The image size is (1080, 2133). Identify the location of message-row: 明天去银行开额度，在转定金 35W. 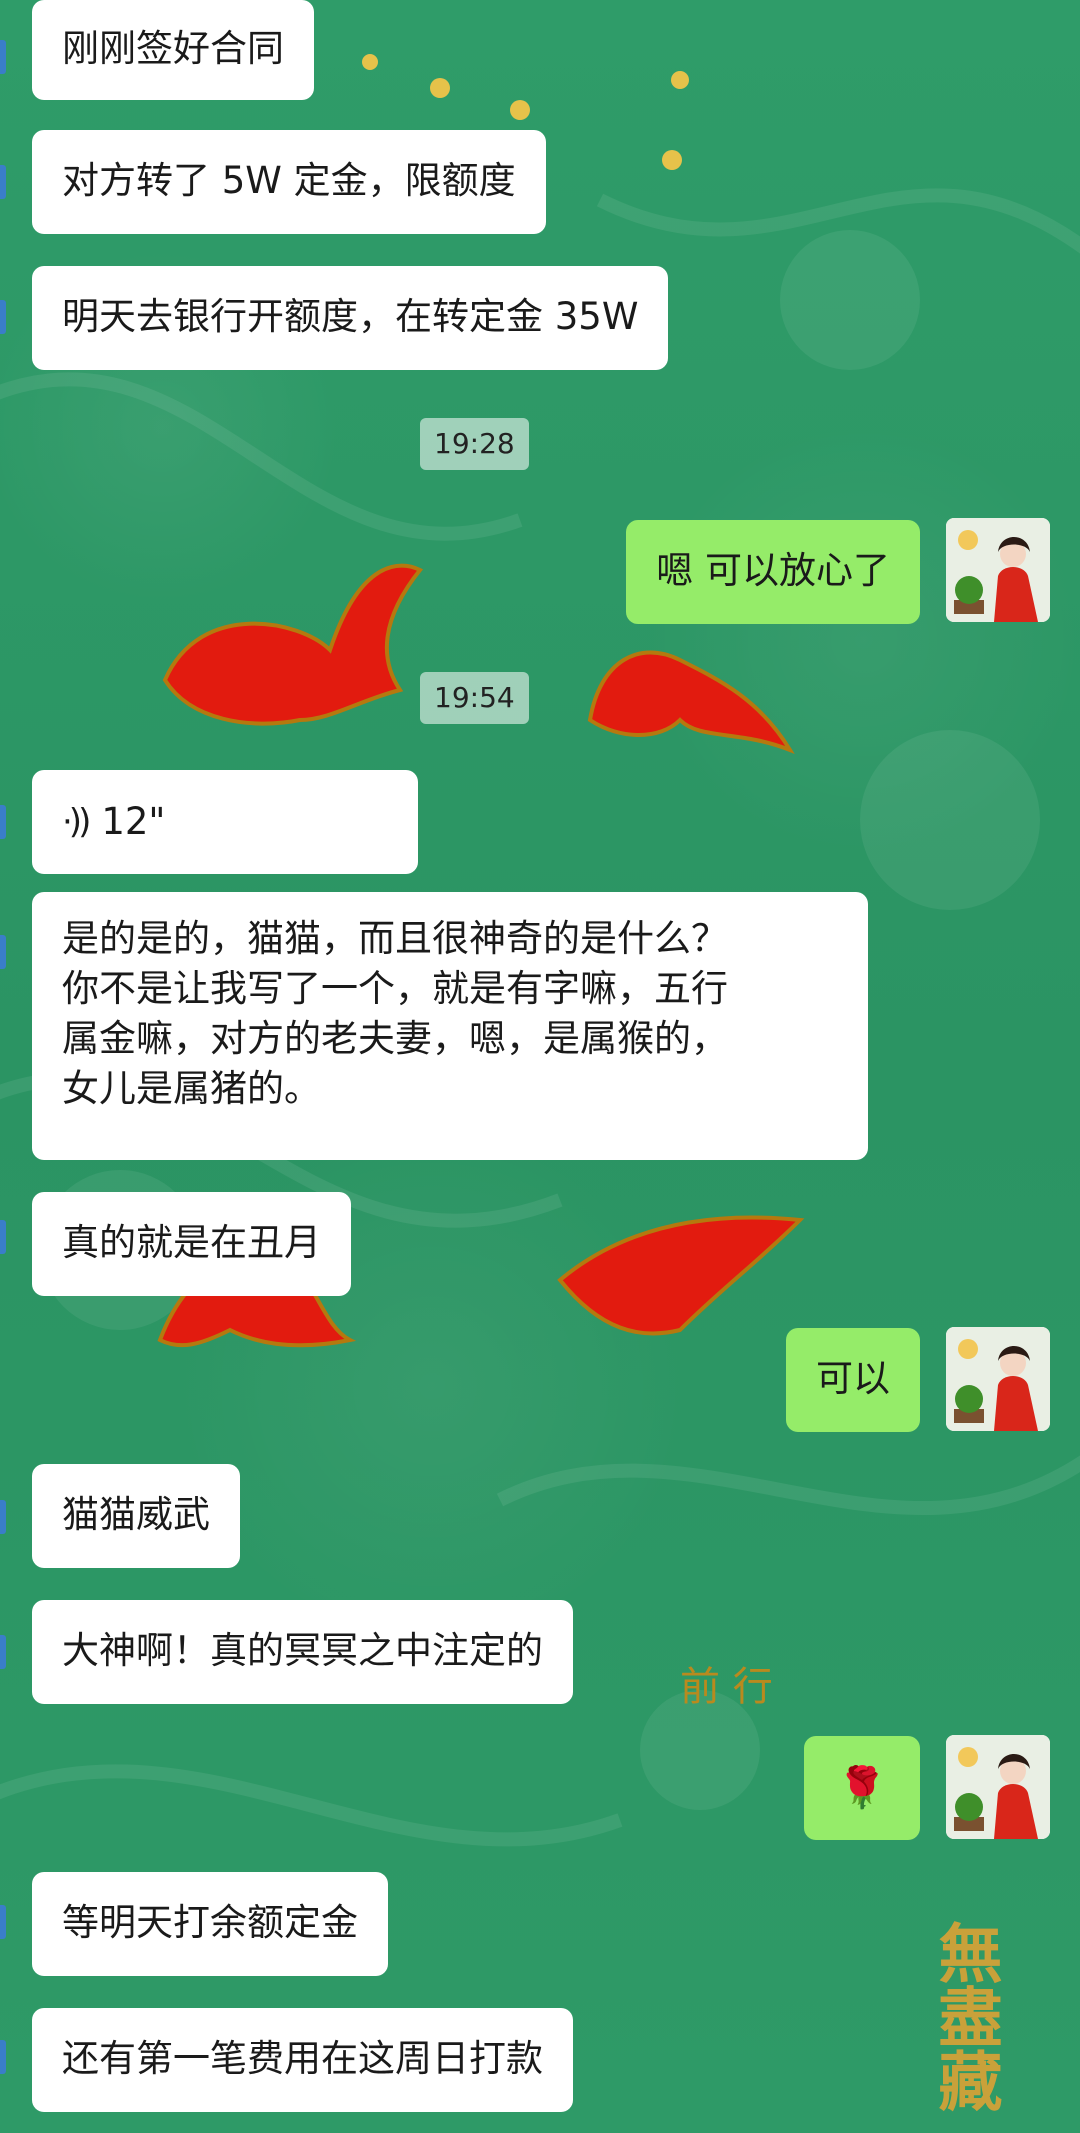
(350, 318).